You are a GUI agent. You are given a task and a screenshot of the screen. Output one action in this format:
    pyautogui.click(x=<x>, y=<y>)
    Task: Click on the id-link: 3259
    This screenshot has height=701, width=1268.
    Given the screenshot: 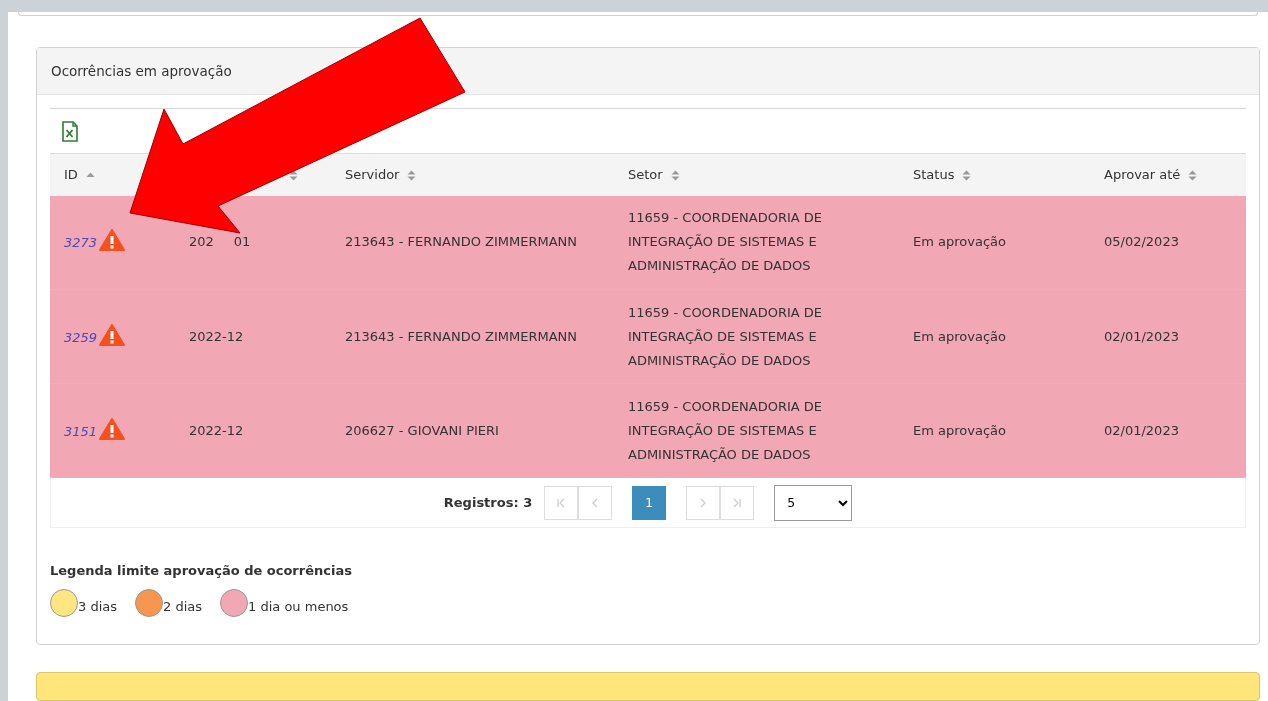 What is the action you would take?
    pyautogui.click(x=81, y=337)
    